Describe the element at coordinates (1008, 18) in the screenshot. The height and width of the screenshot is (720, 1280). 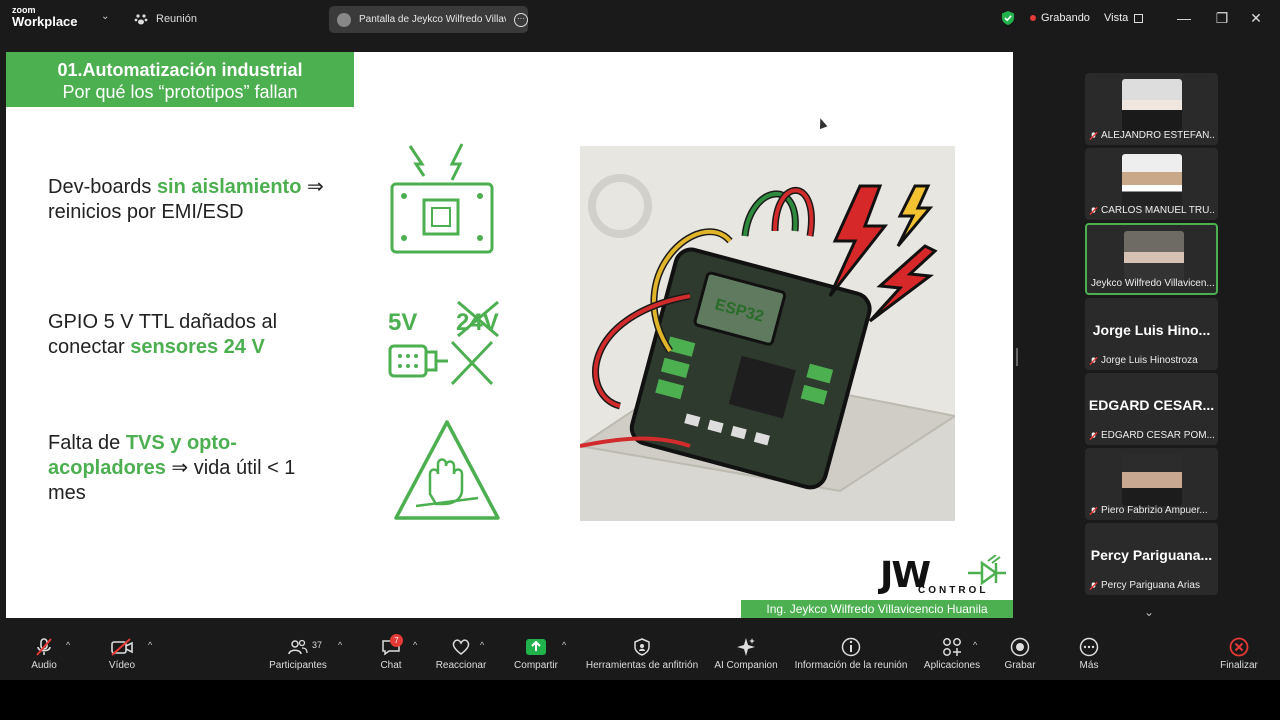
I see `shield-check-icon` at that location.